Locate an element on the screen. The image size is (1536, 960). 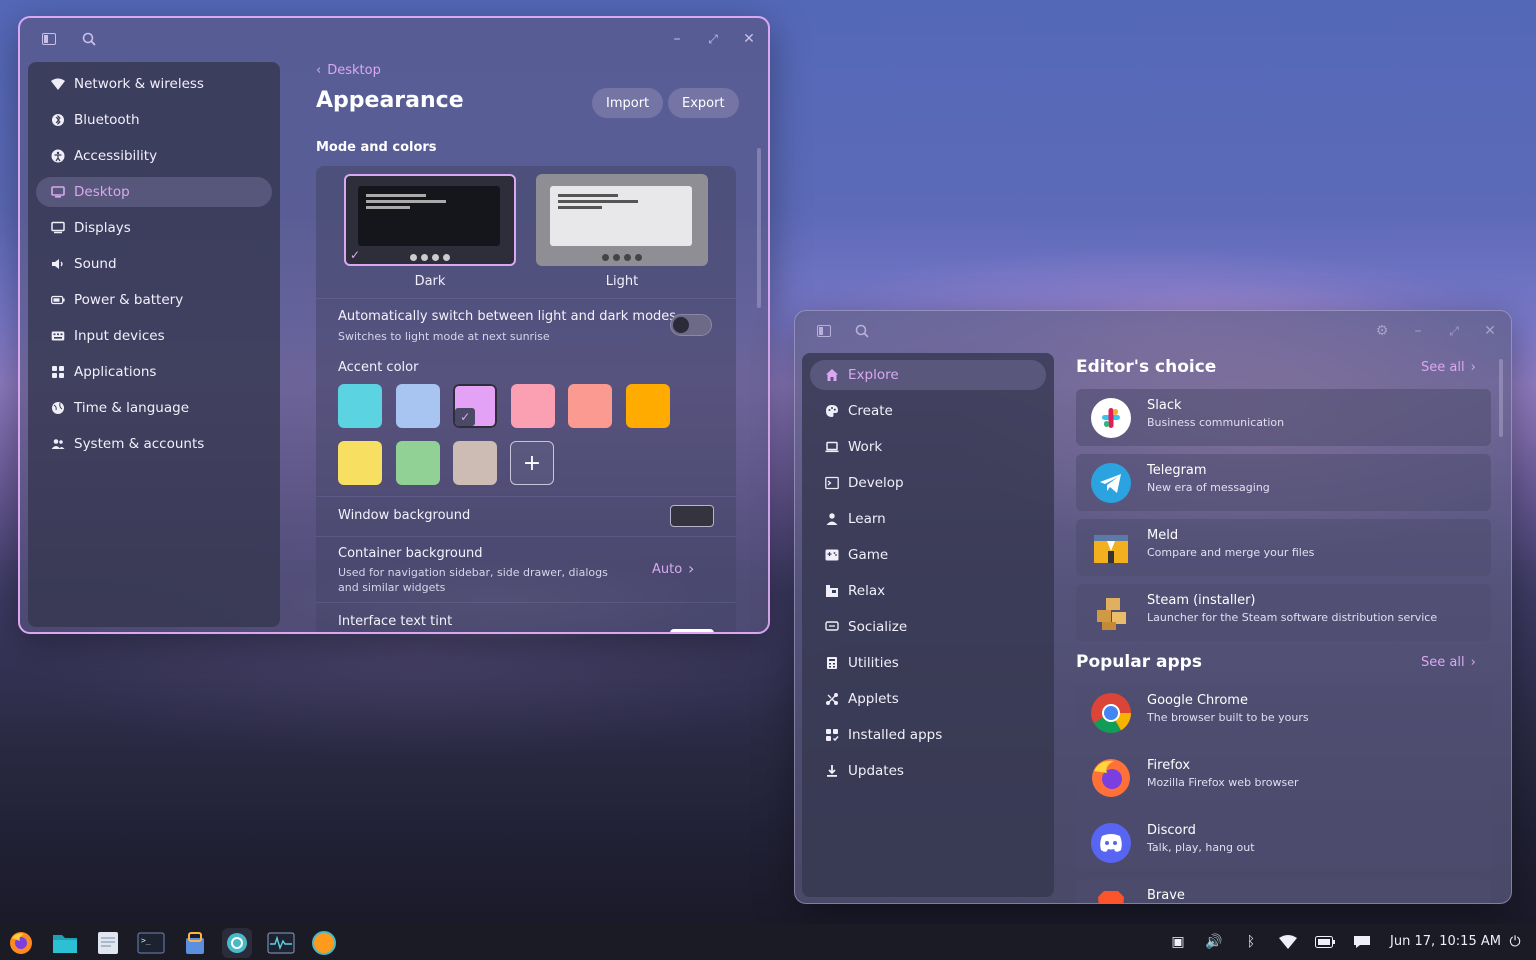
sidebar-item-applications: Applications is located at coordinates (154, 372).